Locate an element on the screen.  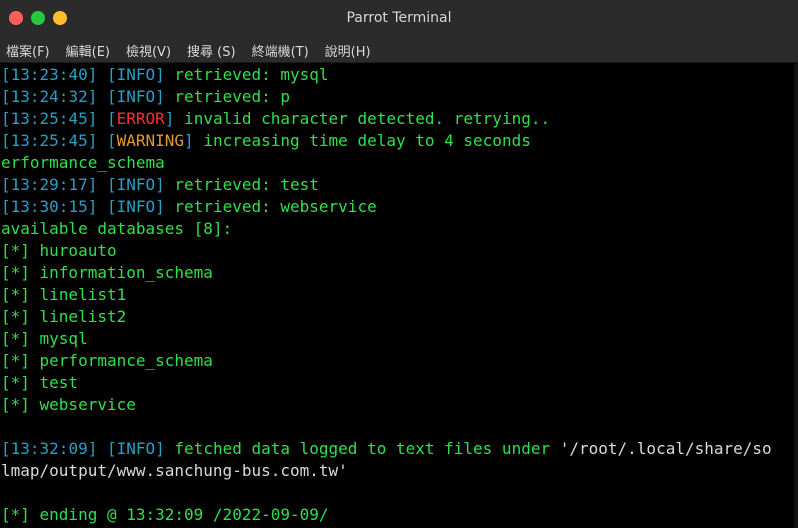
database-item: [*] huroauto is located at coordinates (399, 251).